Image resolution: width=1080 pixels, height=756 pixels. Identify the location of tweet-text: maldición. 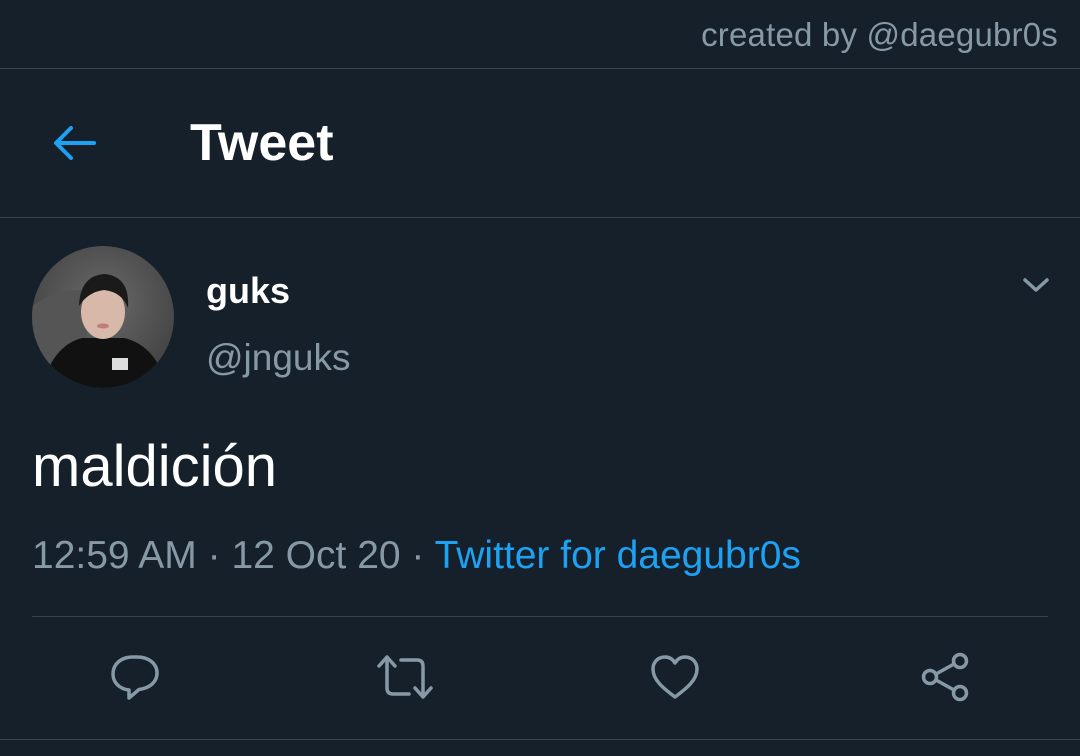
(154, 466).